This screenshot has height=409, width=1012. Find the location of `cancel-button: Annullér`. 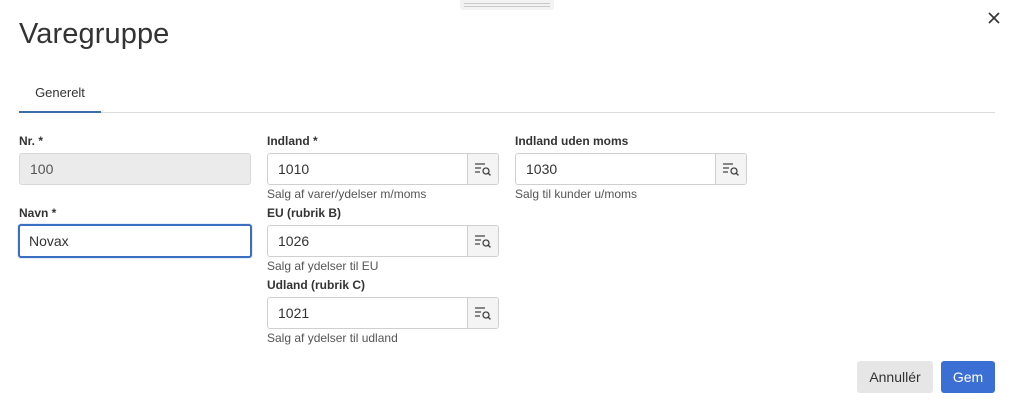

cancel-button: Annullér is located at coordinates (895, 377).